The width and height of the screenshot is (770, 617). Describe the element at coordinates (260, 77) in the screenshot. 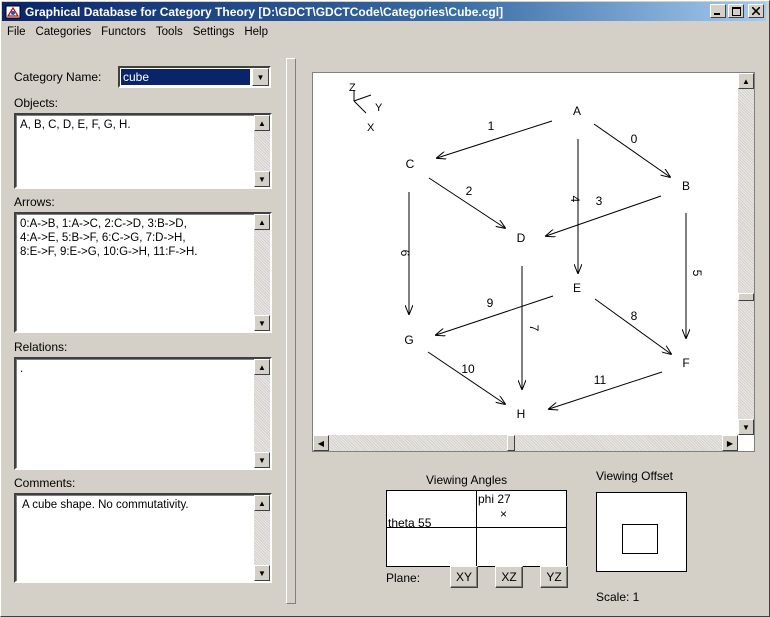

I see `dropdown-arrow-icon: ▼` at that location.